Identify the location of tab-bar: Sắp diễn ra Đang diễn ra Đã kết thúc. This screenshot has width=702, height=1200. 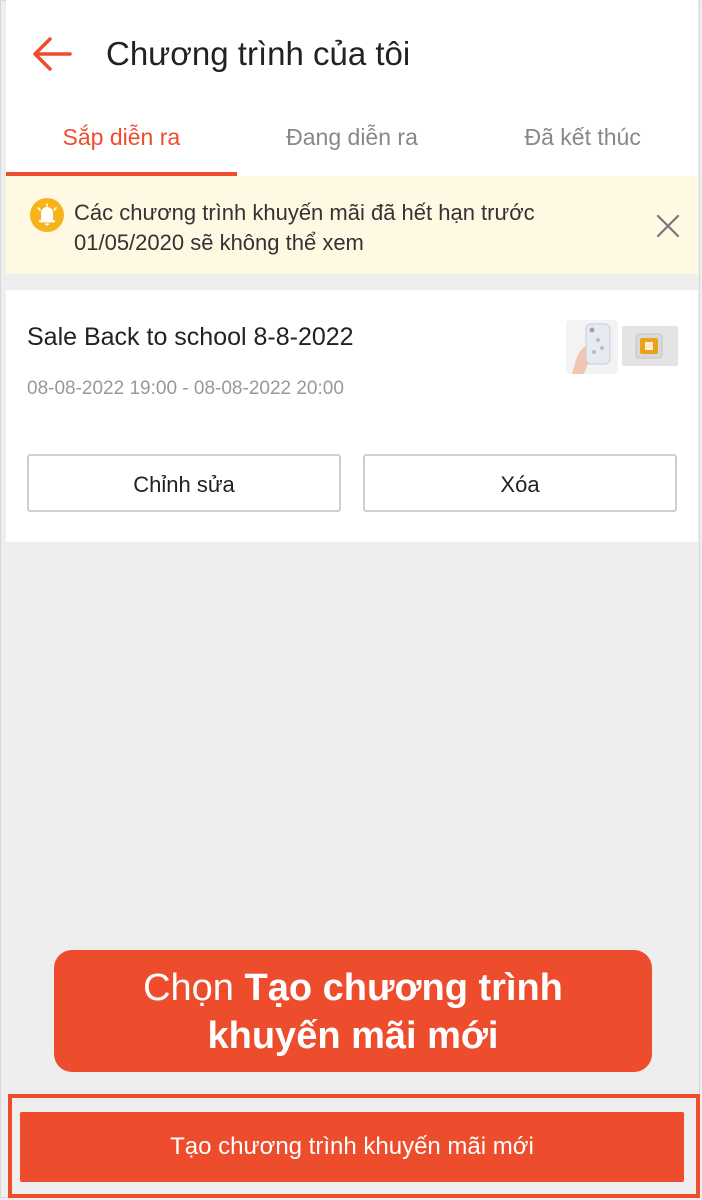
(352, 143).